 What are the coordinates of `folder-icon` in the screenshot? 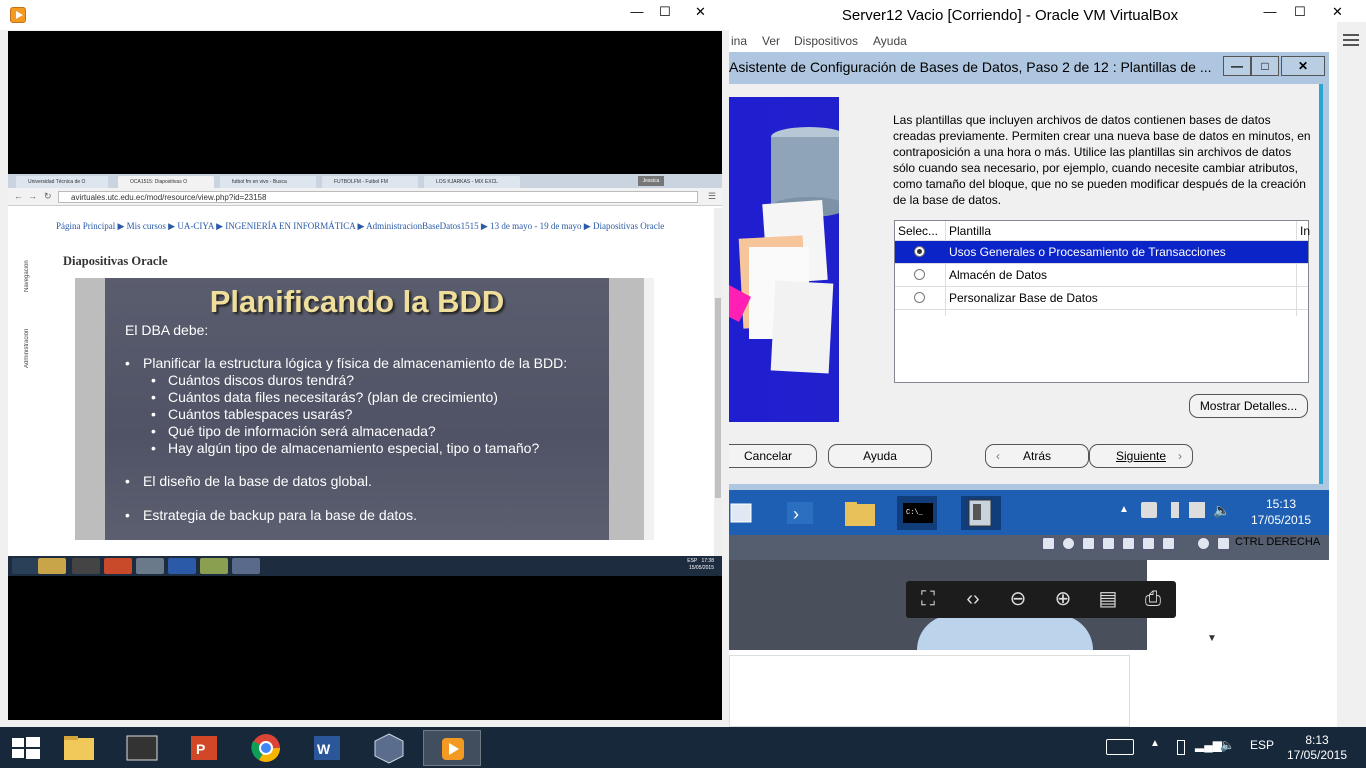 It's located at (214, 566).